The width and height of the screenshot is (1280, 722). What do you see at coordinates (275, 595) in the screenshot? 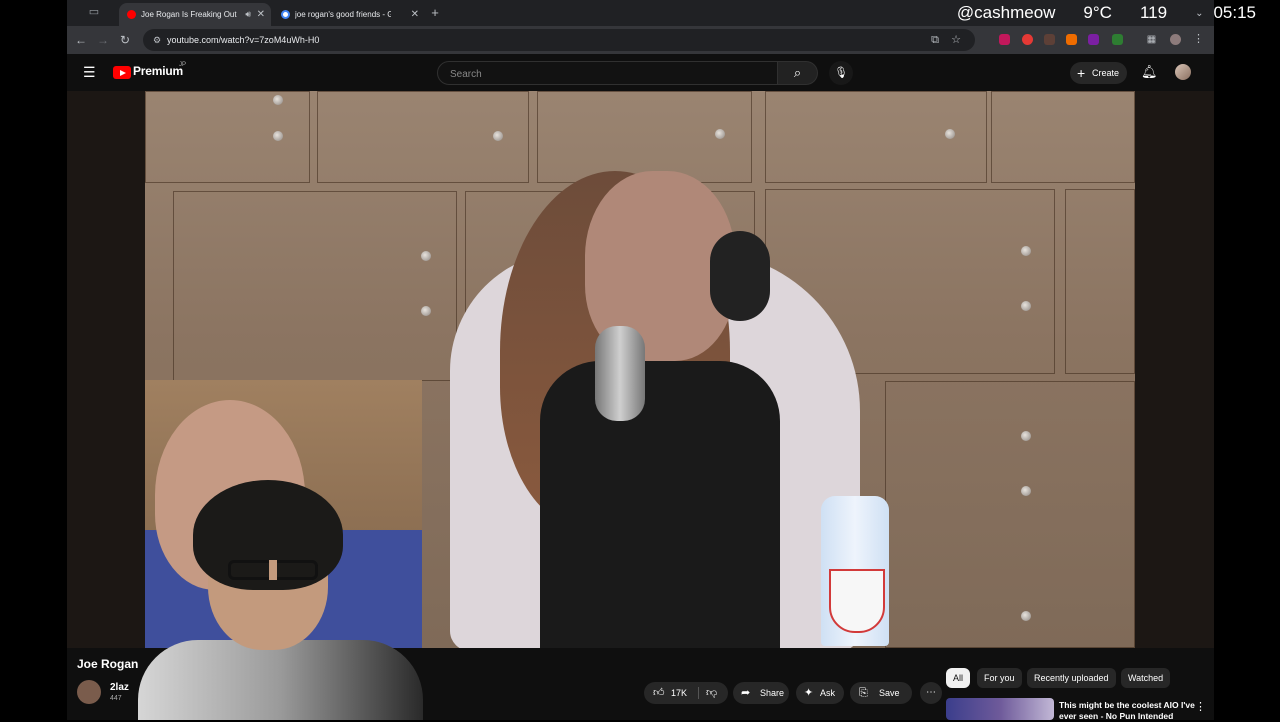
I see `webcam-overlay` at bounding box center [275, 595].